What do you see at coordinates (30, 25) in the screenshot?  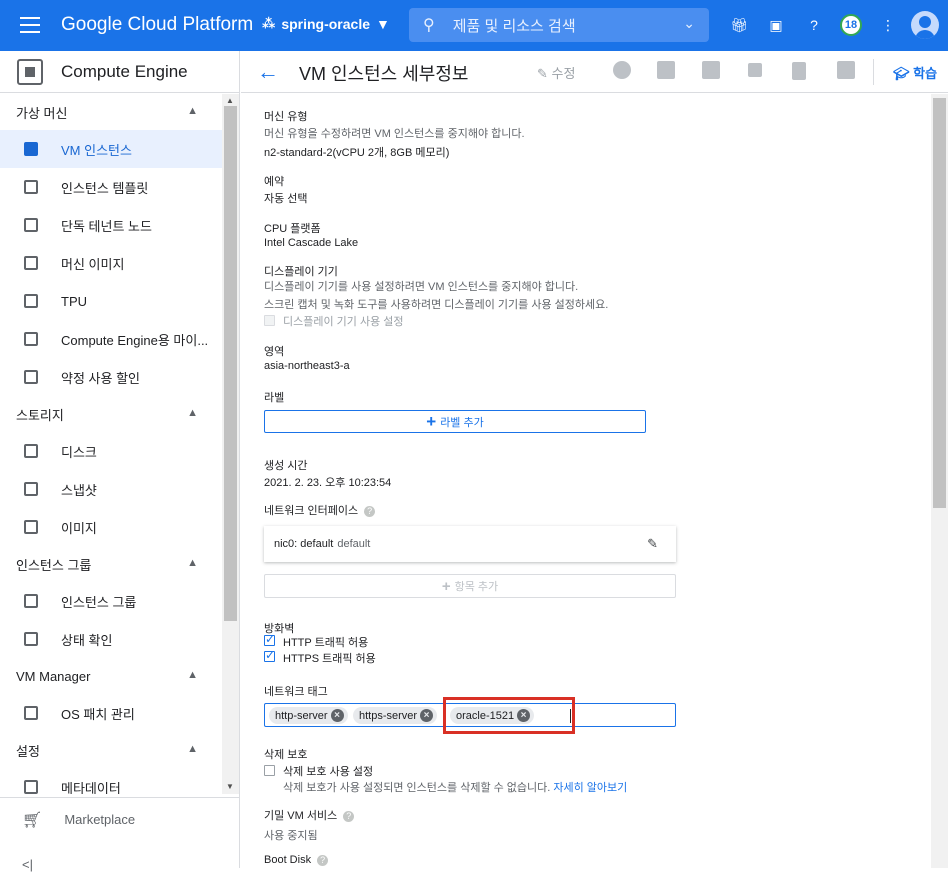 I see `hamburger-menu-icon` at bounding box center [30, 25].